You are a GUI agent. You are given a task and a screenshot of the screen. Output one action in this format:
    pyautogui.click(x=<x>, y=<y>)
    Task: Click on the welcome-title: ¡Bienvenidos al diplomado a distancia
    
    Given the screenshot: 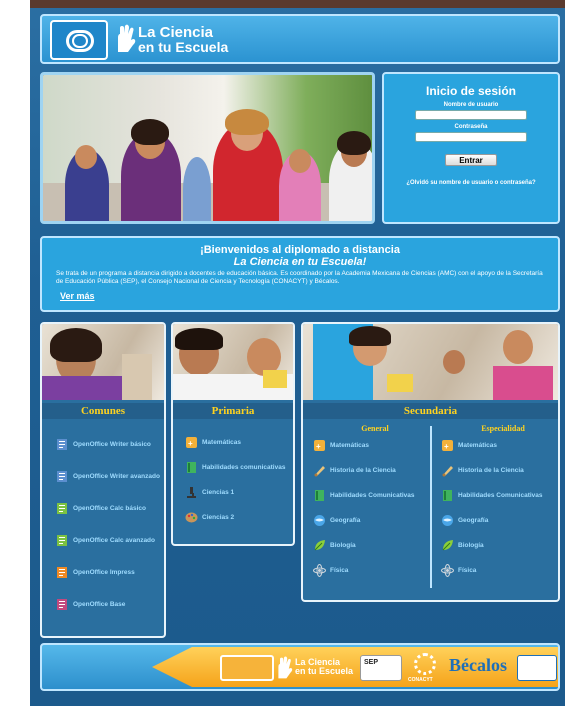 What is the action you would take?
    pyautogui.click(x=300, y=250)
    